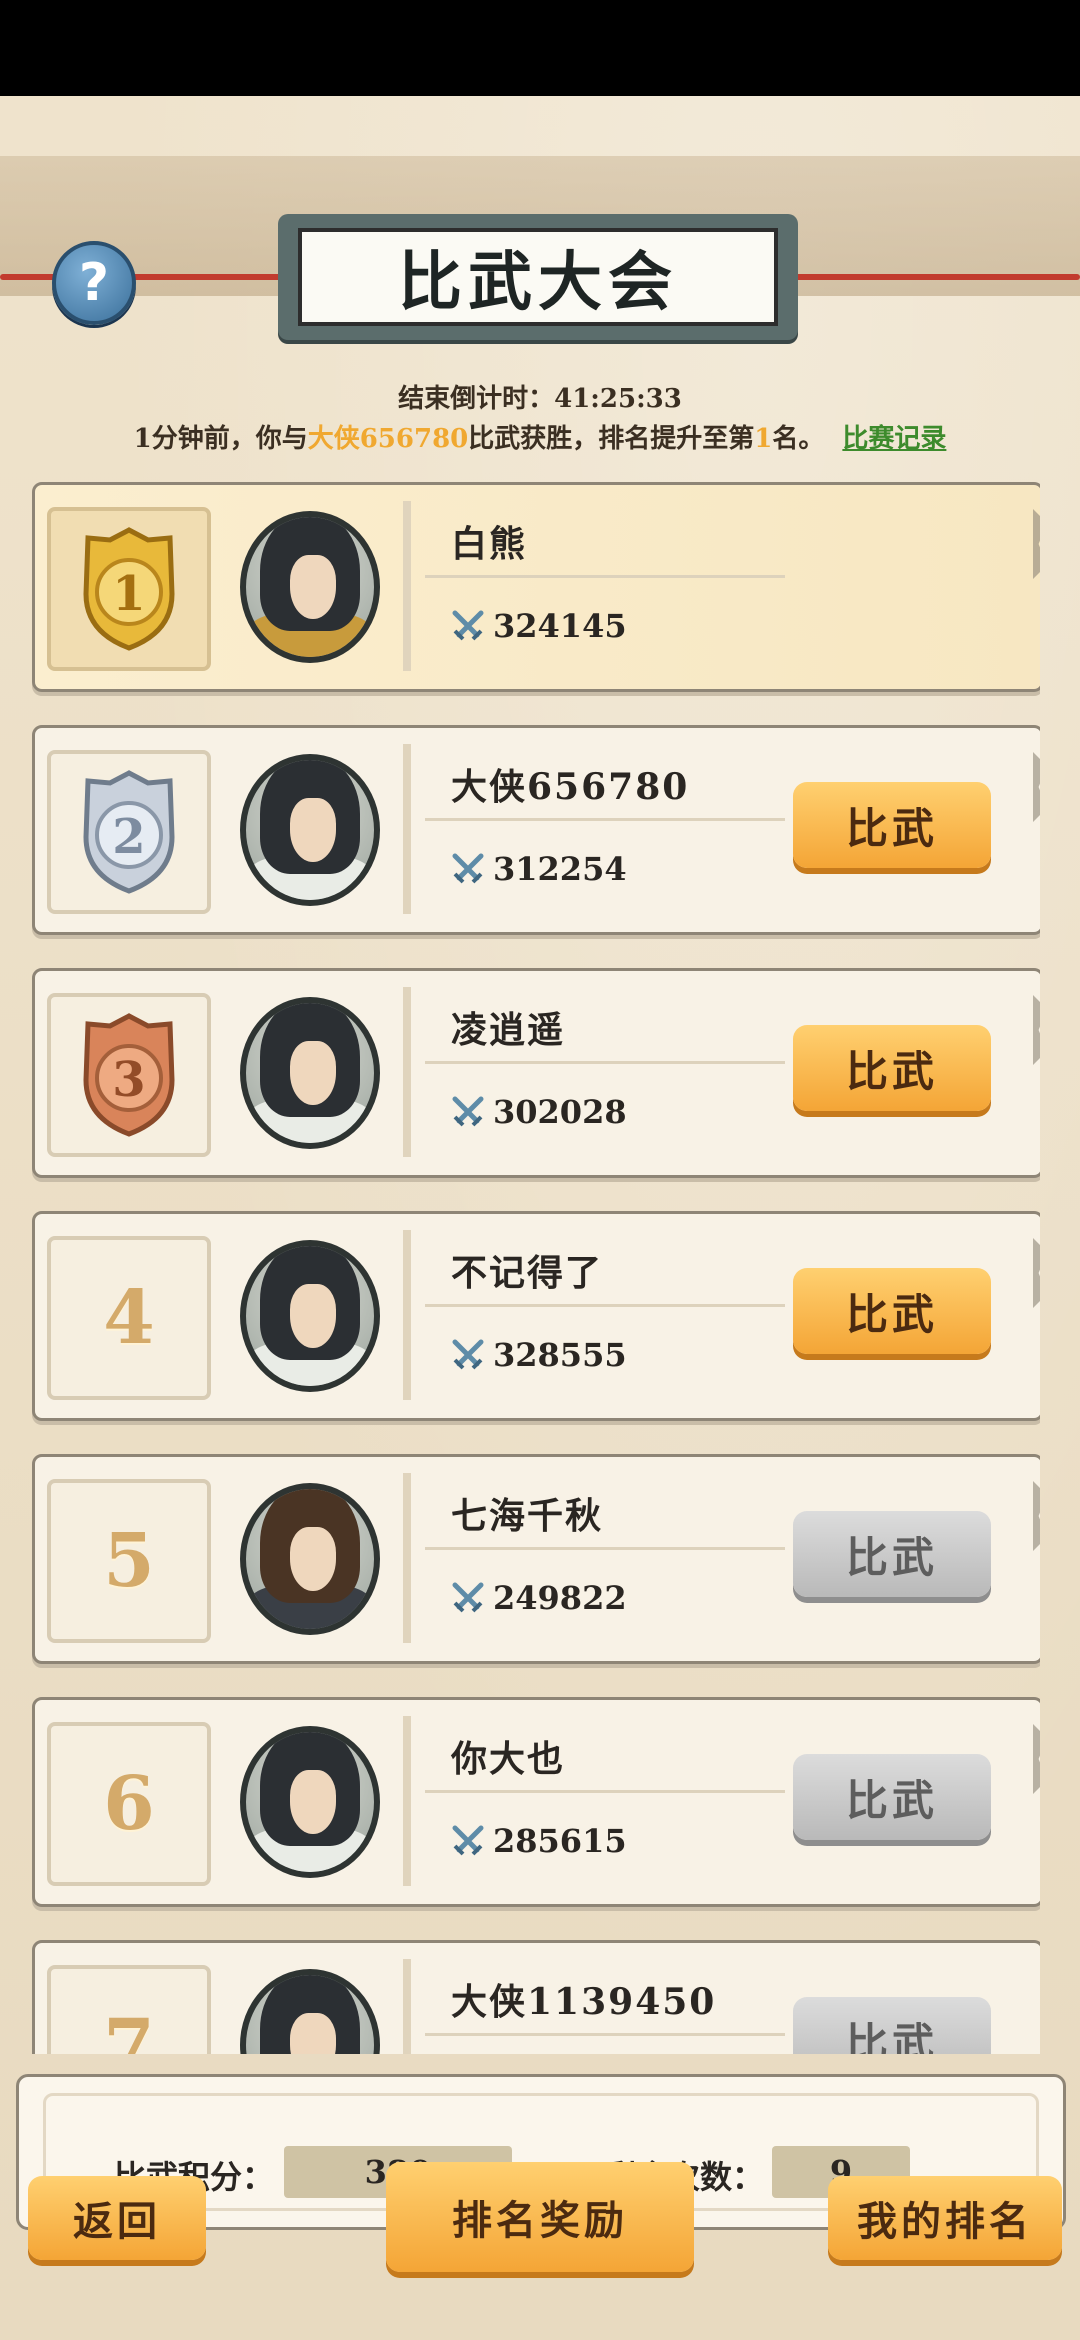 The height and width of the screenshot is (2340, 1080). What do you see at coordinates (508, 1759) in the screenshot?
I see `player-name: 你大也` at bounding box center [508, 1759].